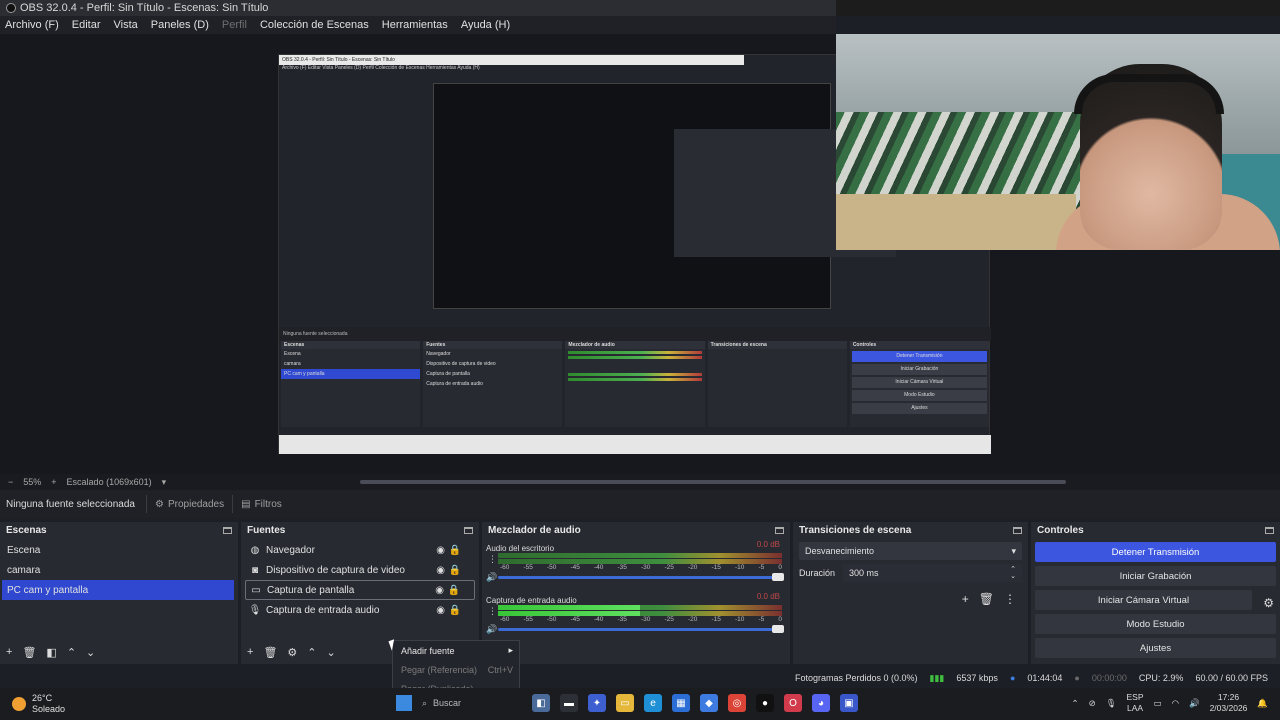  I want to click on studio-mode-button: Modo Estudio, so click(1155, 624).